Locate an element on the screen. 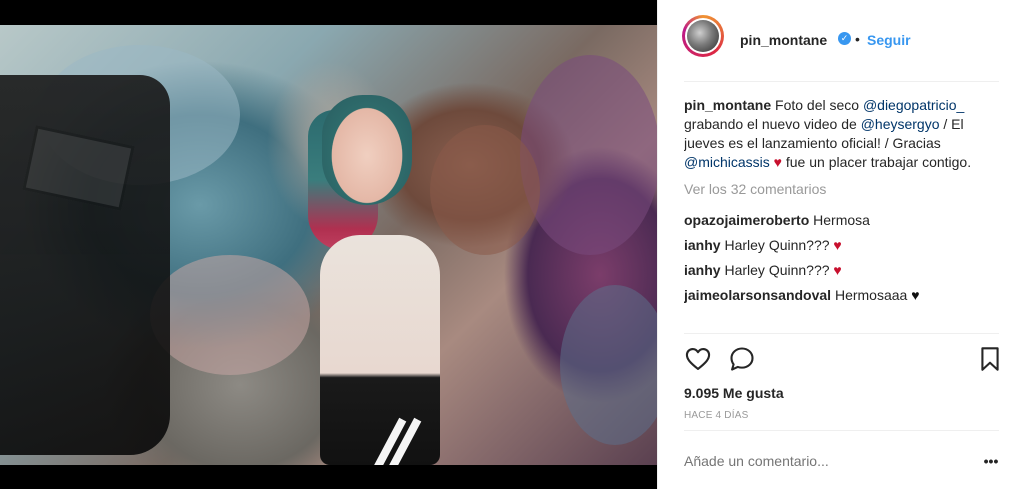 This screenshot has height=489, width=1010. caption-username: pin_montane is located at coordinates (727, 105).